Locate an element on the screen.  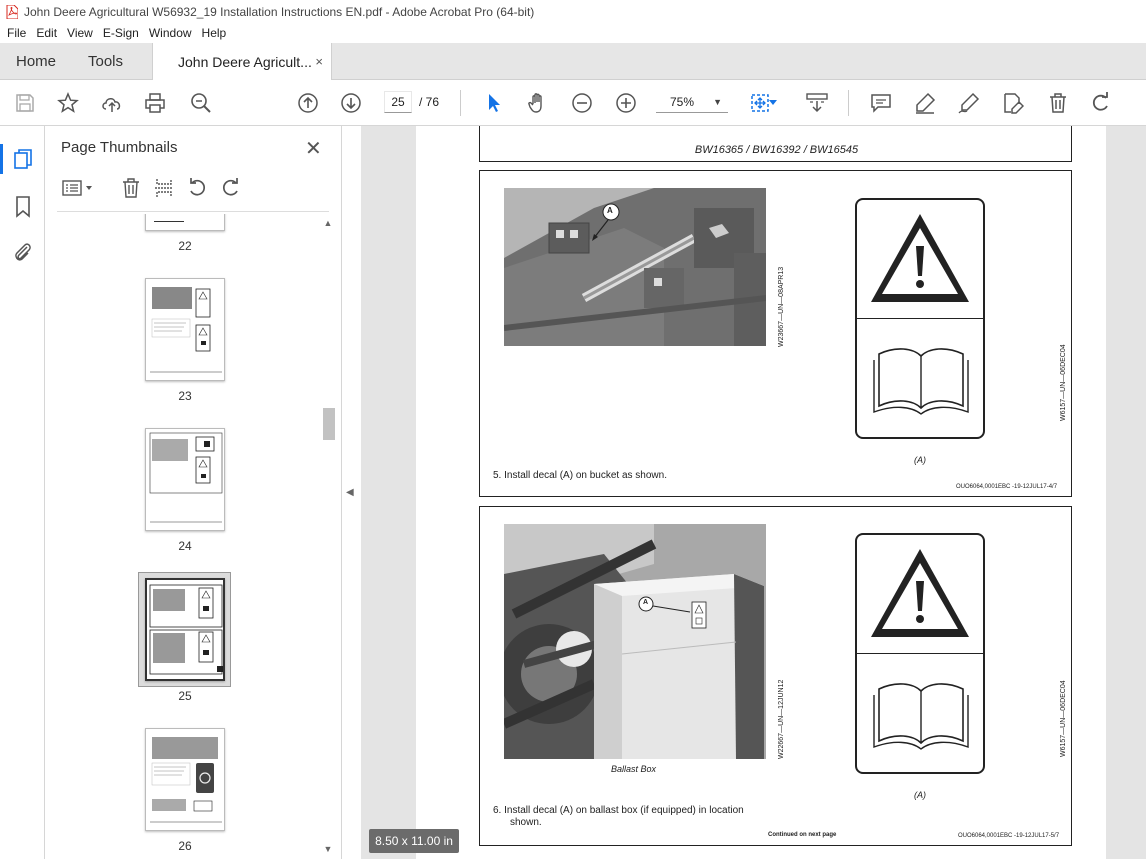
select-cursor-icon is located at coordinates (494, 103).